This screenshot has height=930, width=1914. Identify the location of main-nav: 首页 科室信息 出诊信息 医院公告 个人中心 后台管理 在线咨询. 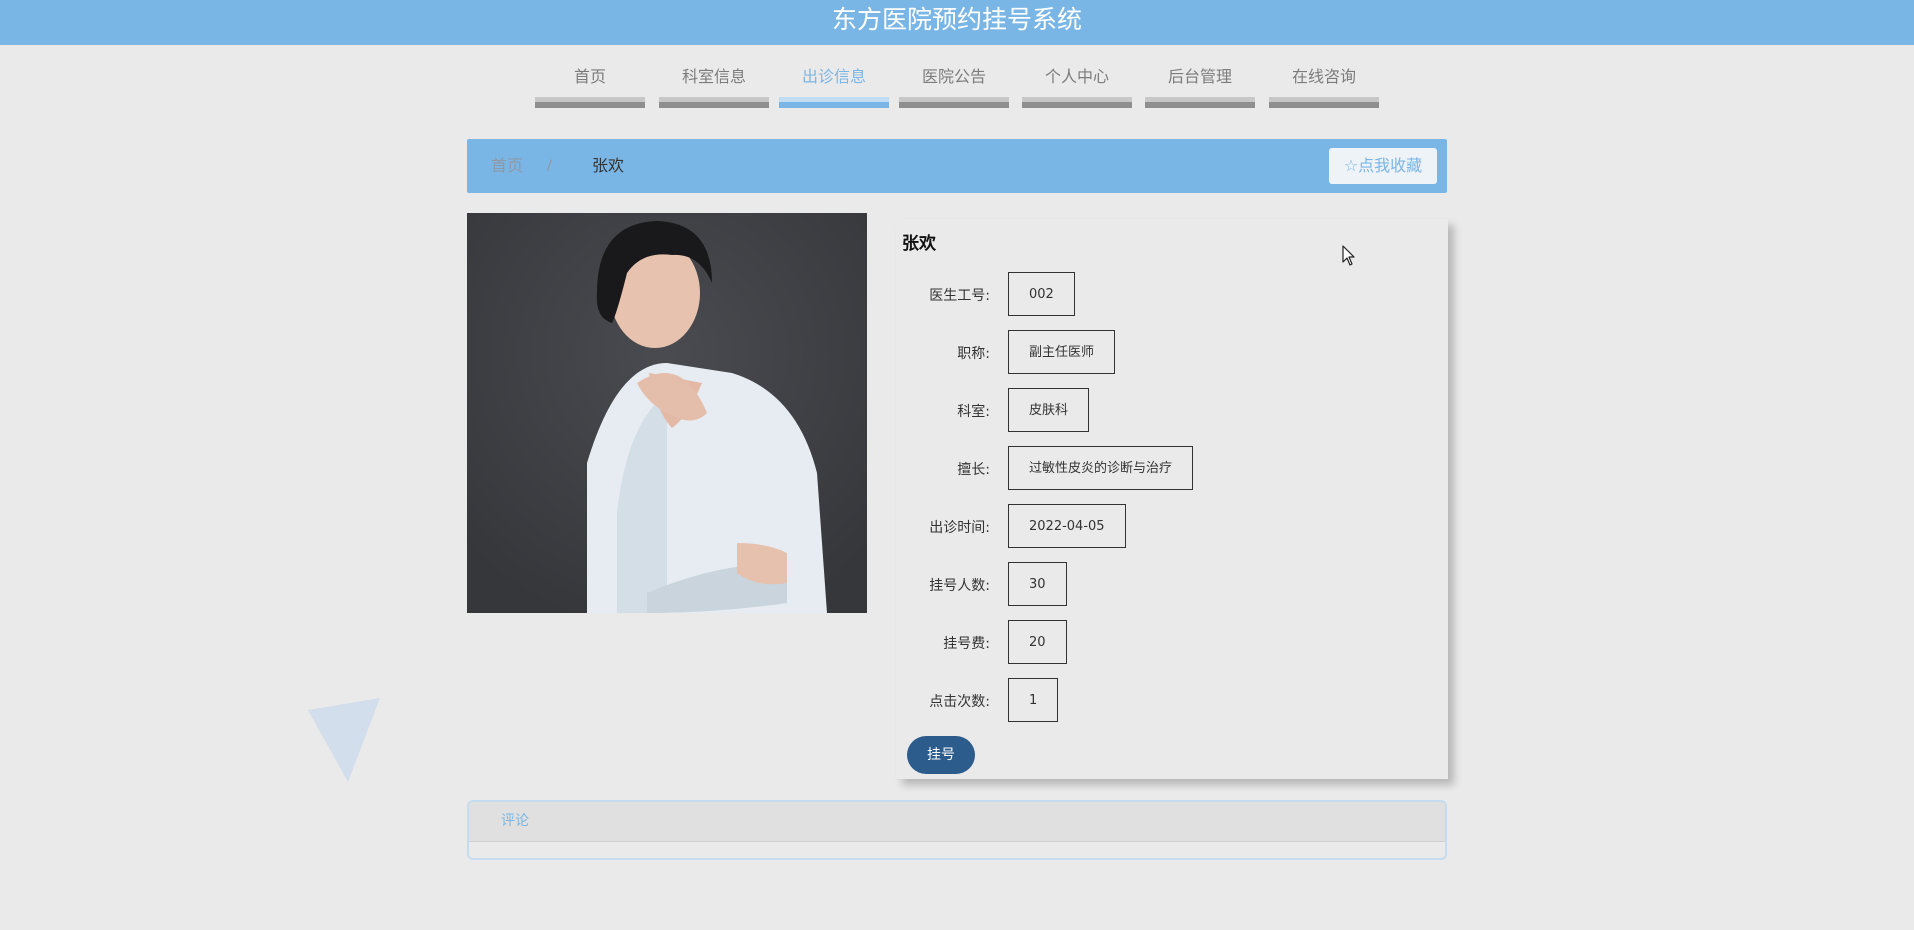
(957, 86).